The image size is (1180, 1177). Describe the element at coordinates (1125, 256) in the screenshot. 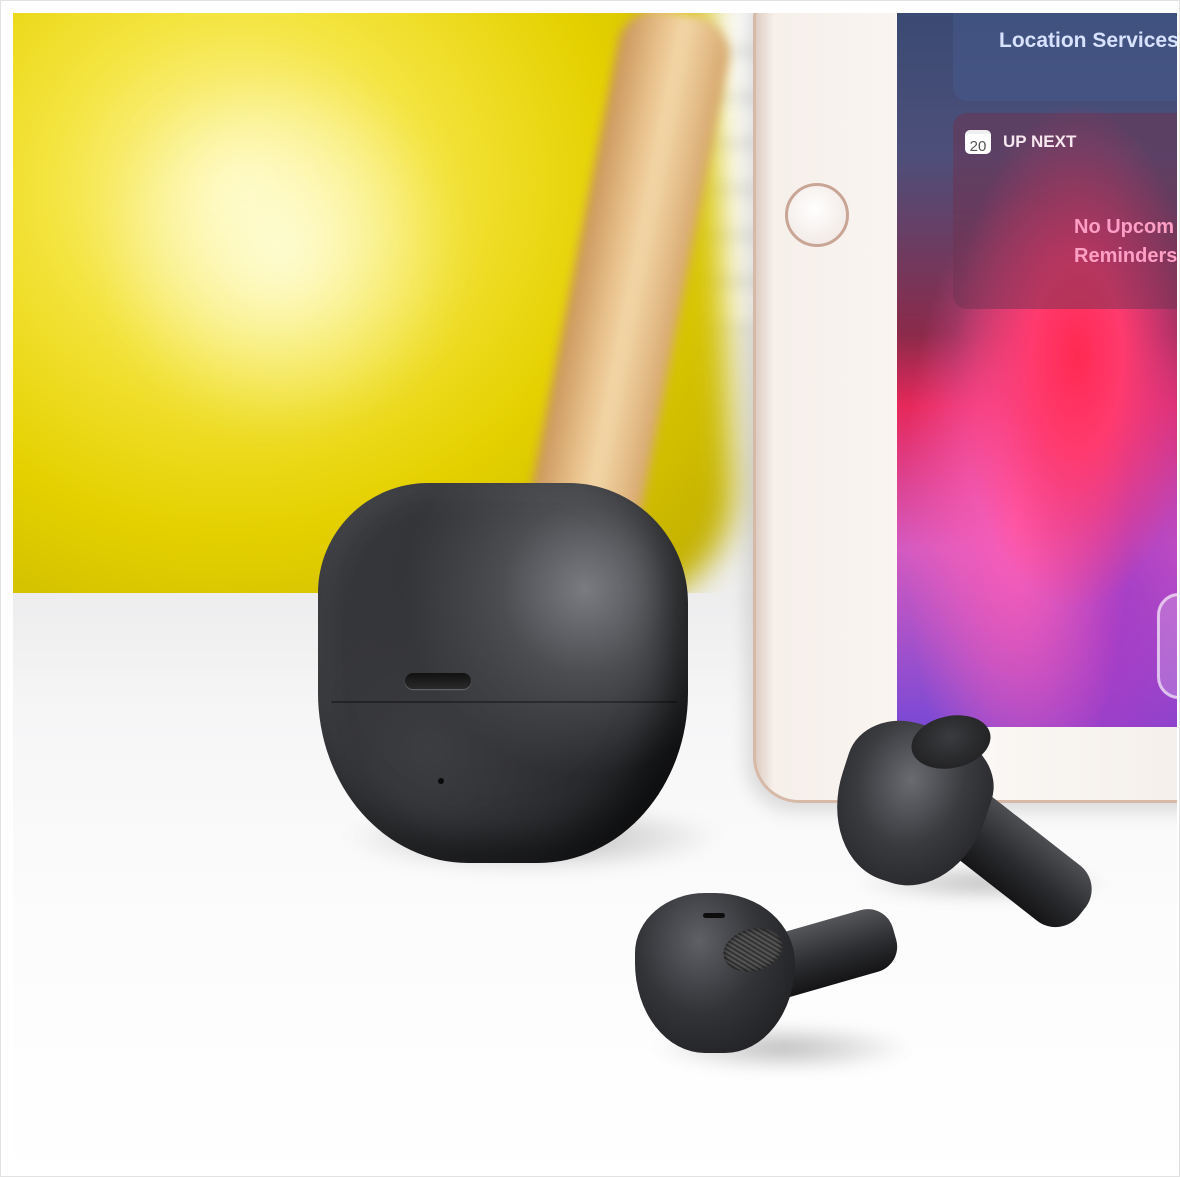

I see `no-reminders-line-2: Reminders` at that location.